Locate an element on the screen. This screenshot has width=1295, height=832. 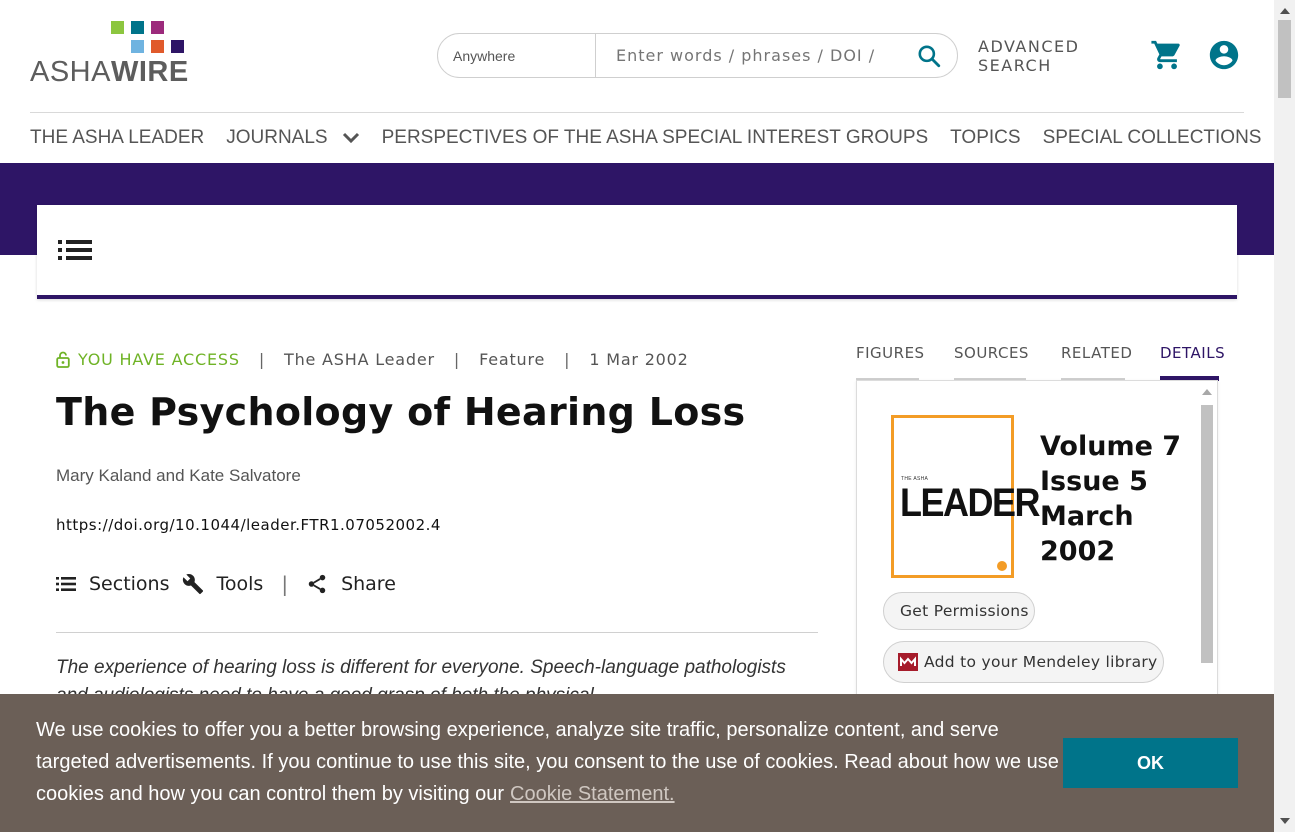
tab-label: RELATED is located at coordinates (1097, 353).